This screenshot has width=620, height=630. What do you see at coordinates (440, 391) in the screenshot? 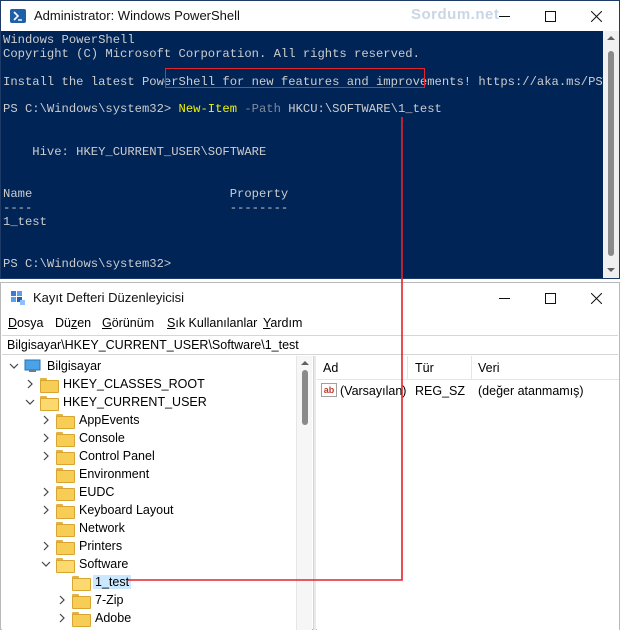
I see `value-type: REG_SZ` at bounding box center [440, 391].